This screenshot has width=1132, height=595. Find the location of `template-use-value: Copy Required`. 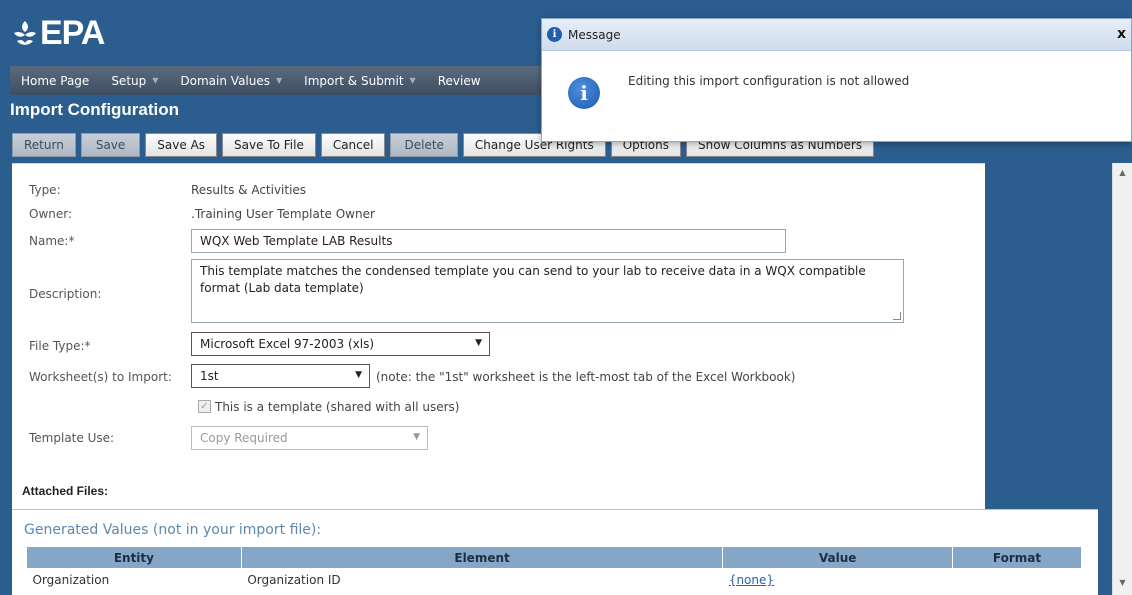

template-use-value: Copy Required is located at coordinates (244, 438).